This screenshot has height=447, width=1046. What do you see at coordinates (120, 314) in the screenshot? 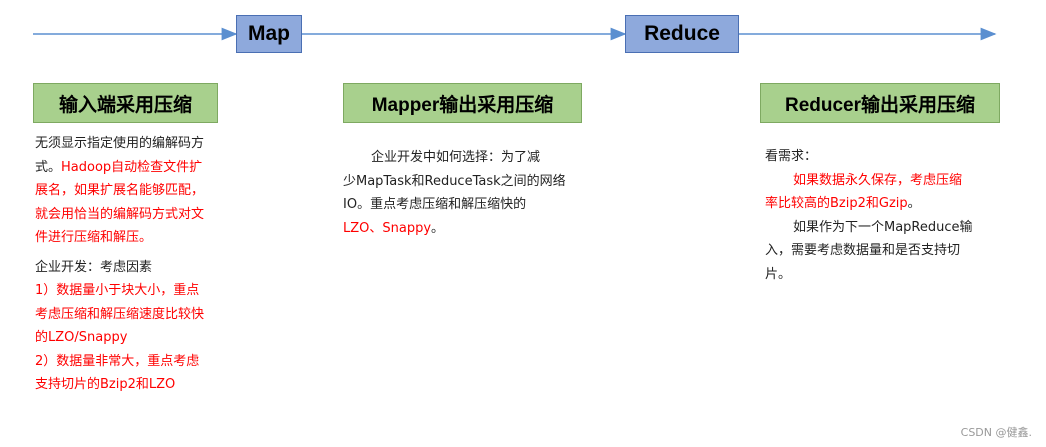
I see `factor-line: 考虑压缩和解压缩速度比较快` at bounding box center [120, 314].